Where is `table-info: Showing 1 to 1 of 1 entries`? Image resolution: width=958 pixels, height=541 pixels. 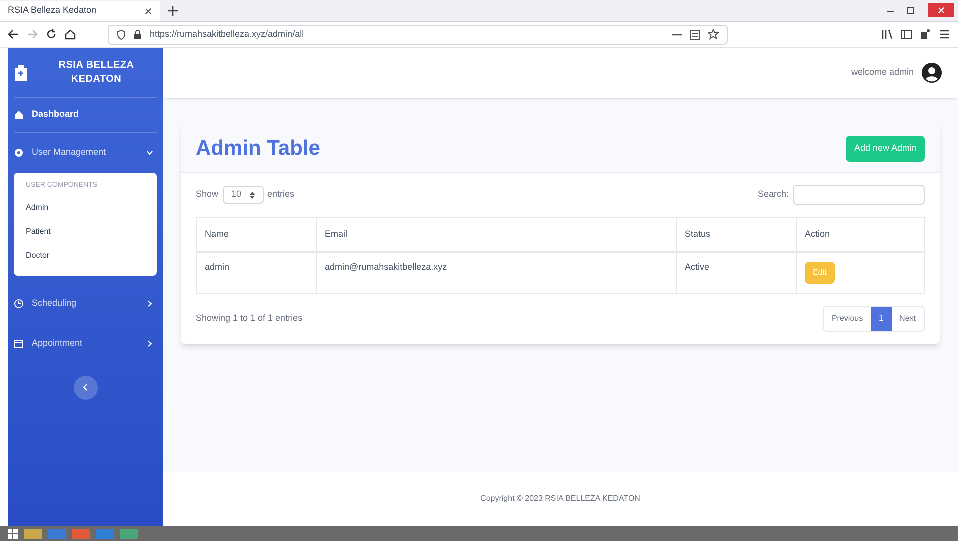 table-info: Showing 1 to 1 of 1 entries is located at coordinates (249, 319).